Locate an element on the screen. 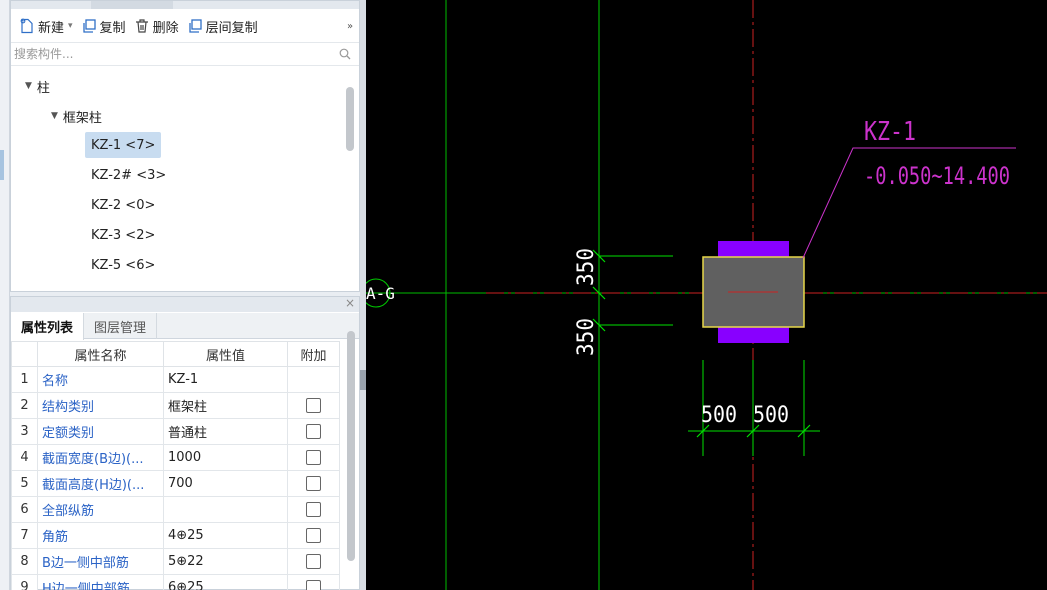  property-name: H边一侧中部筋 is located at coordinates (100, 582).